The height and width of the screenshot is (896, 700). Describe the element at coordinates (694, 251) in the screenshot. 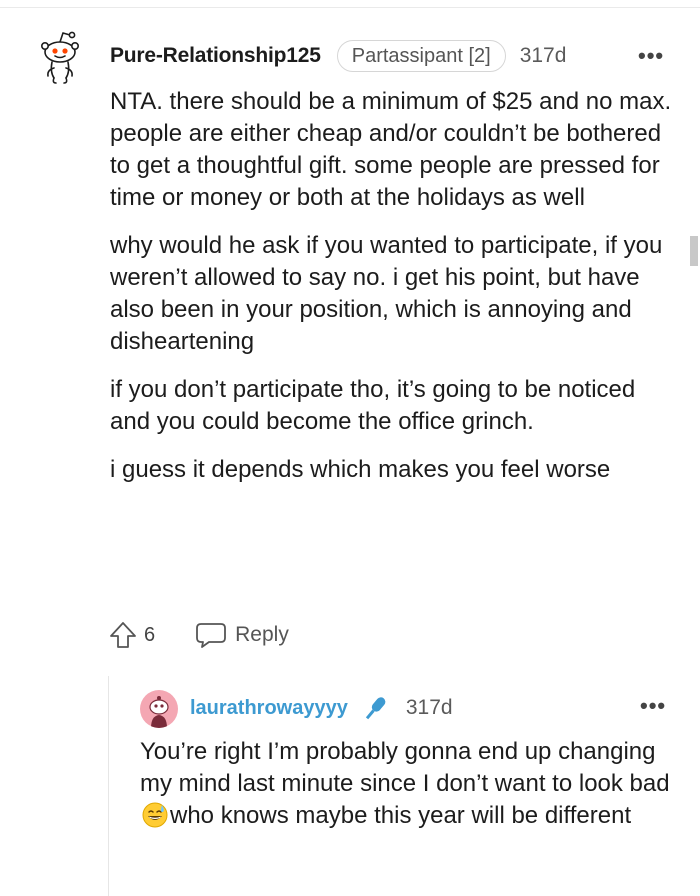

I see `scrollbar-thumb` at that location.